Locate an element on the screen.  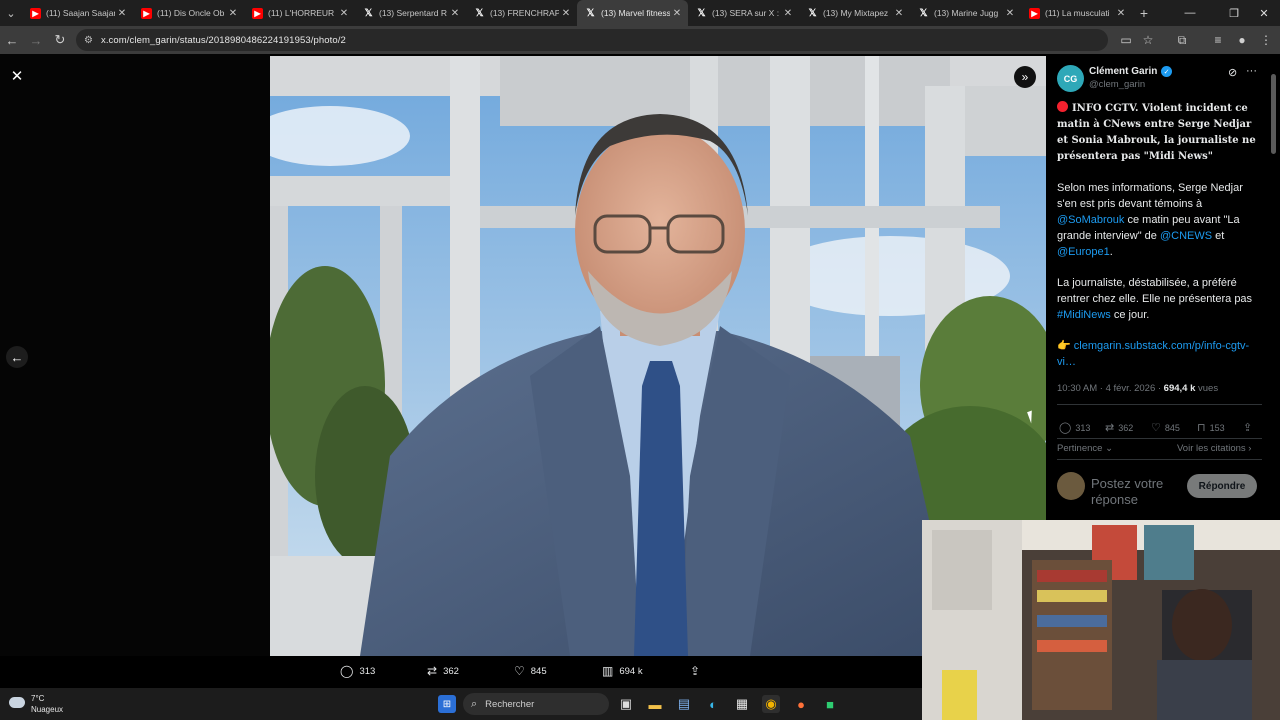
sidebar-like: ♡ 845 is located at coordinates (1165, 427).